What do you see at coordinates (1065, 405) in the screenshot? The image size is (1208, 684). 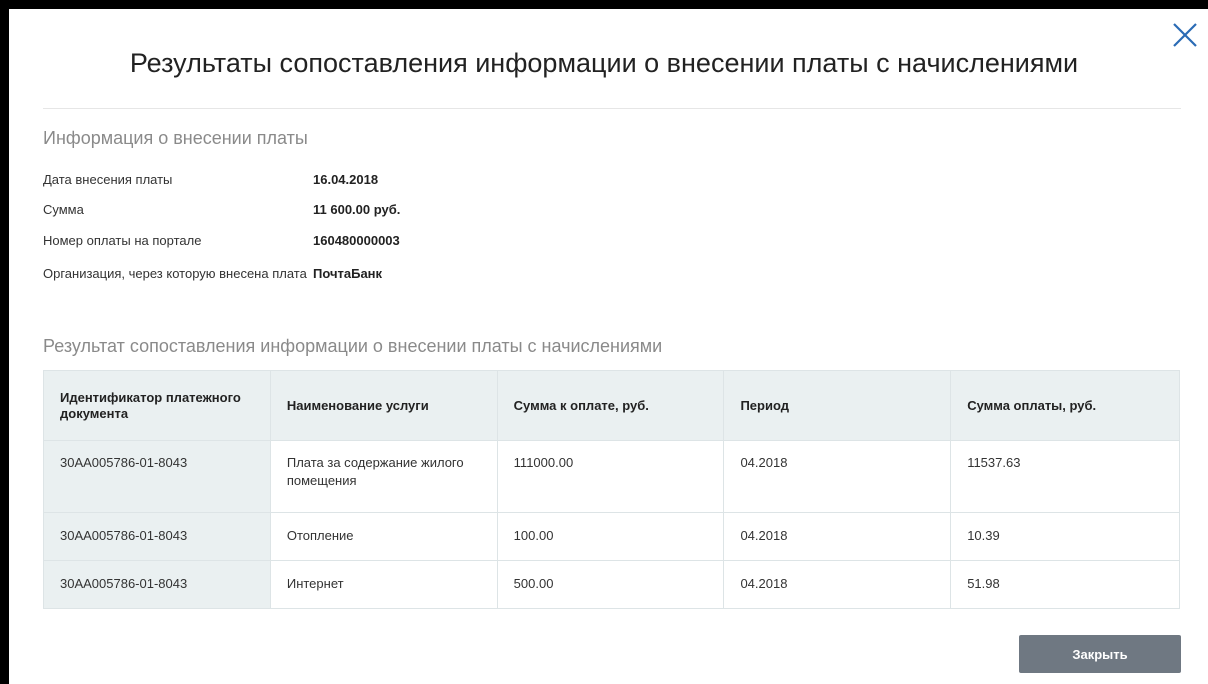 I see `column-header: Сумма оплаты, руб.` at bounding box center [1065, 405].